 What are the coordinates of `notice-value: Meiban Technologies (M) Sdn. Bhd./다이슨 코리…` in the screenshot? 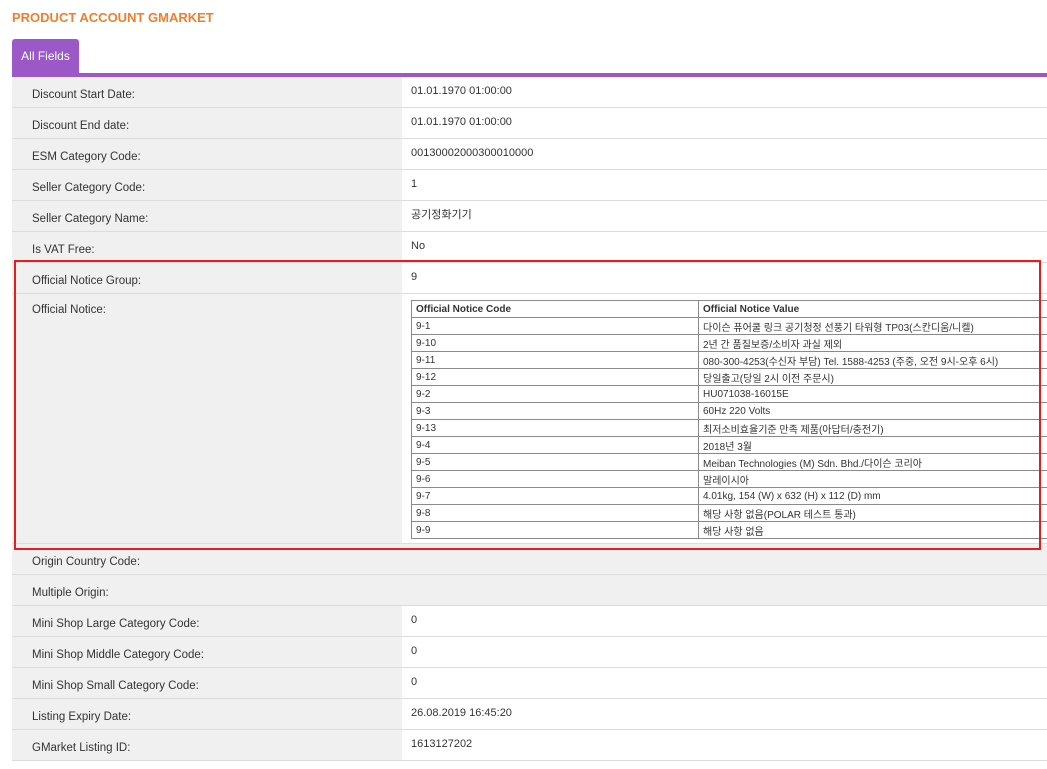 It's located at (872, 462).